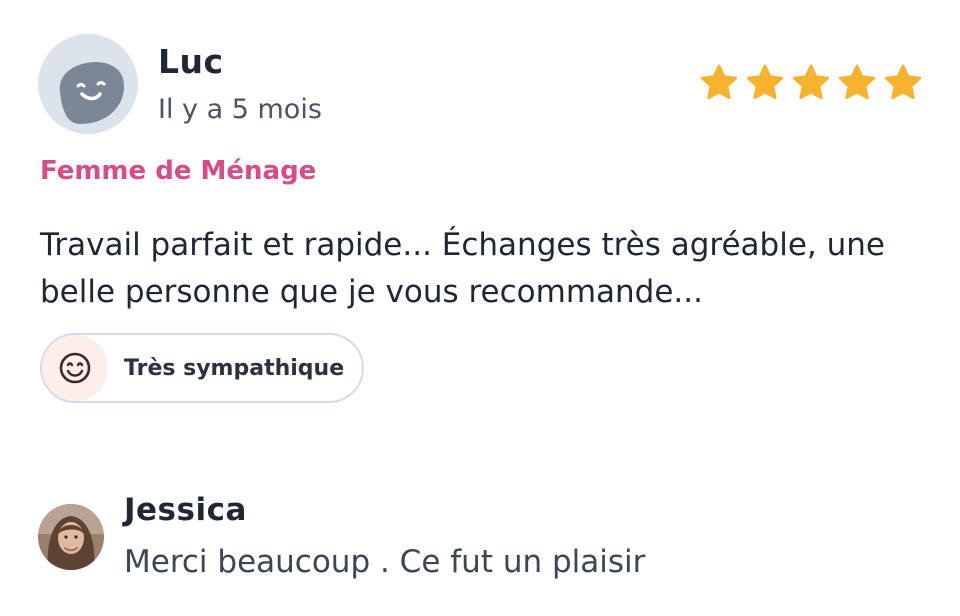  I want to click on review-date: Il y a 5 mois, so click(240, 109).